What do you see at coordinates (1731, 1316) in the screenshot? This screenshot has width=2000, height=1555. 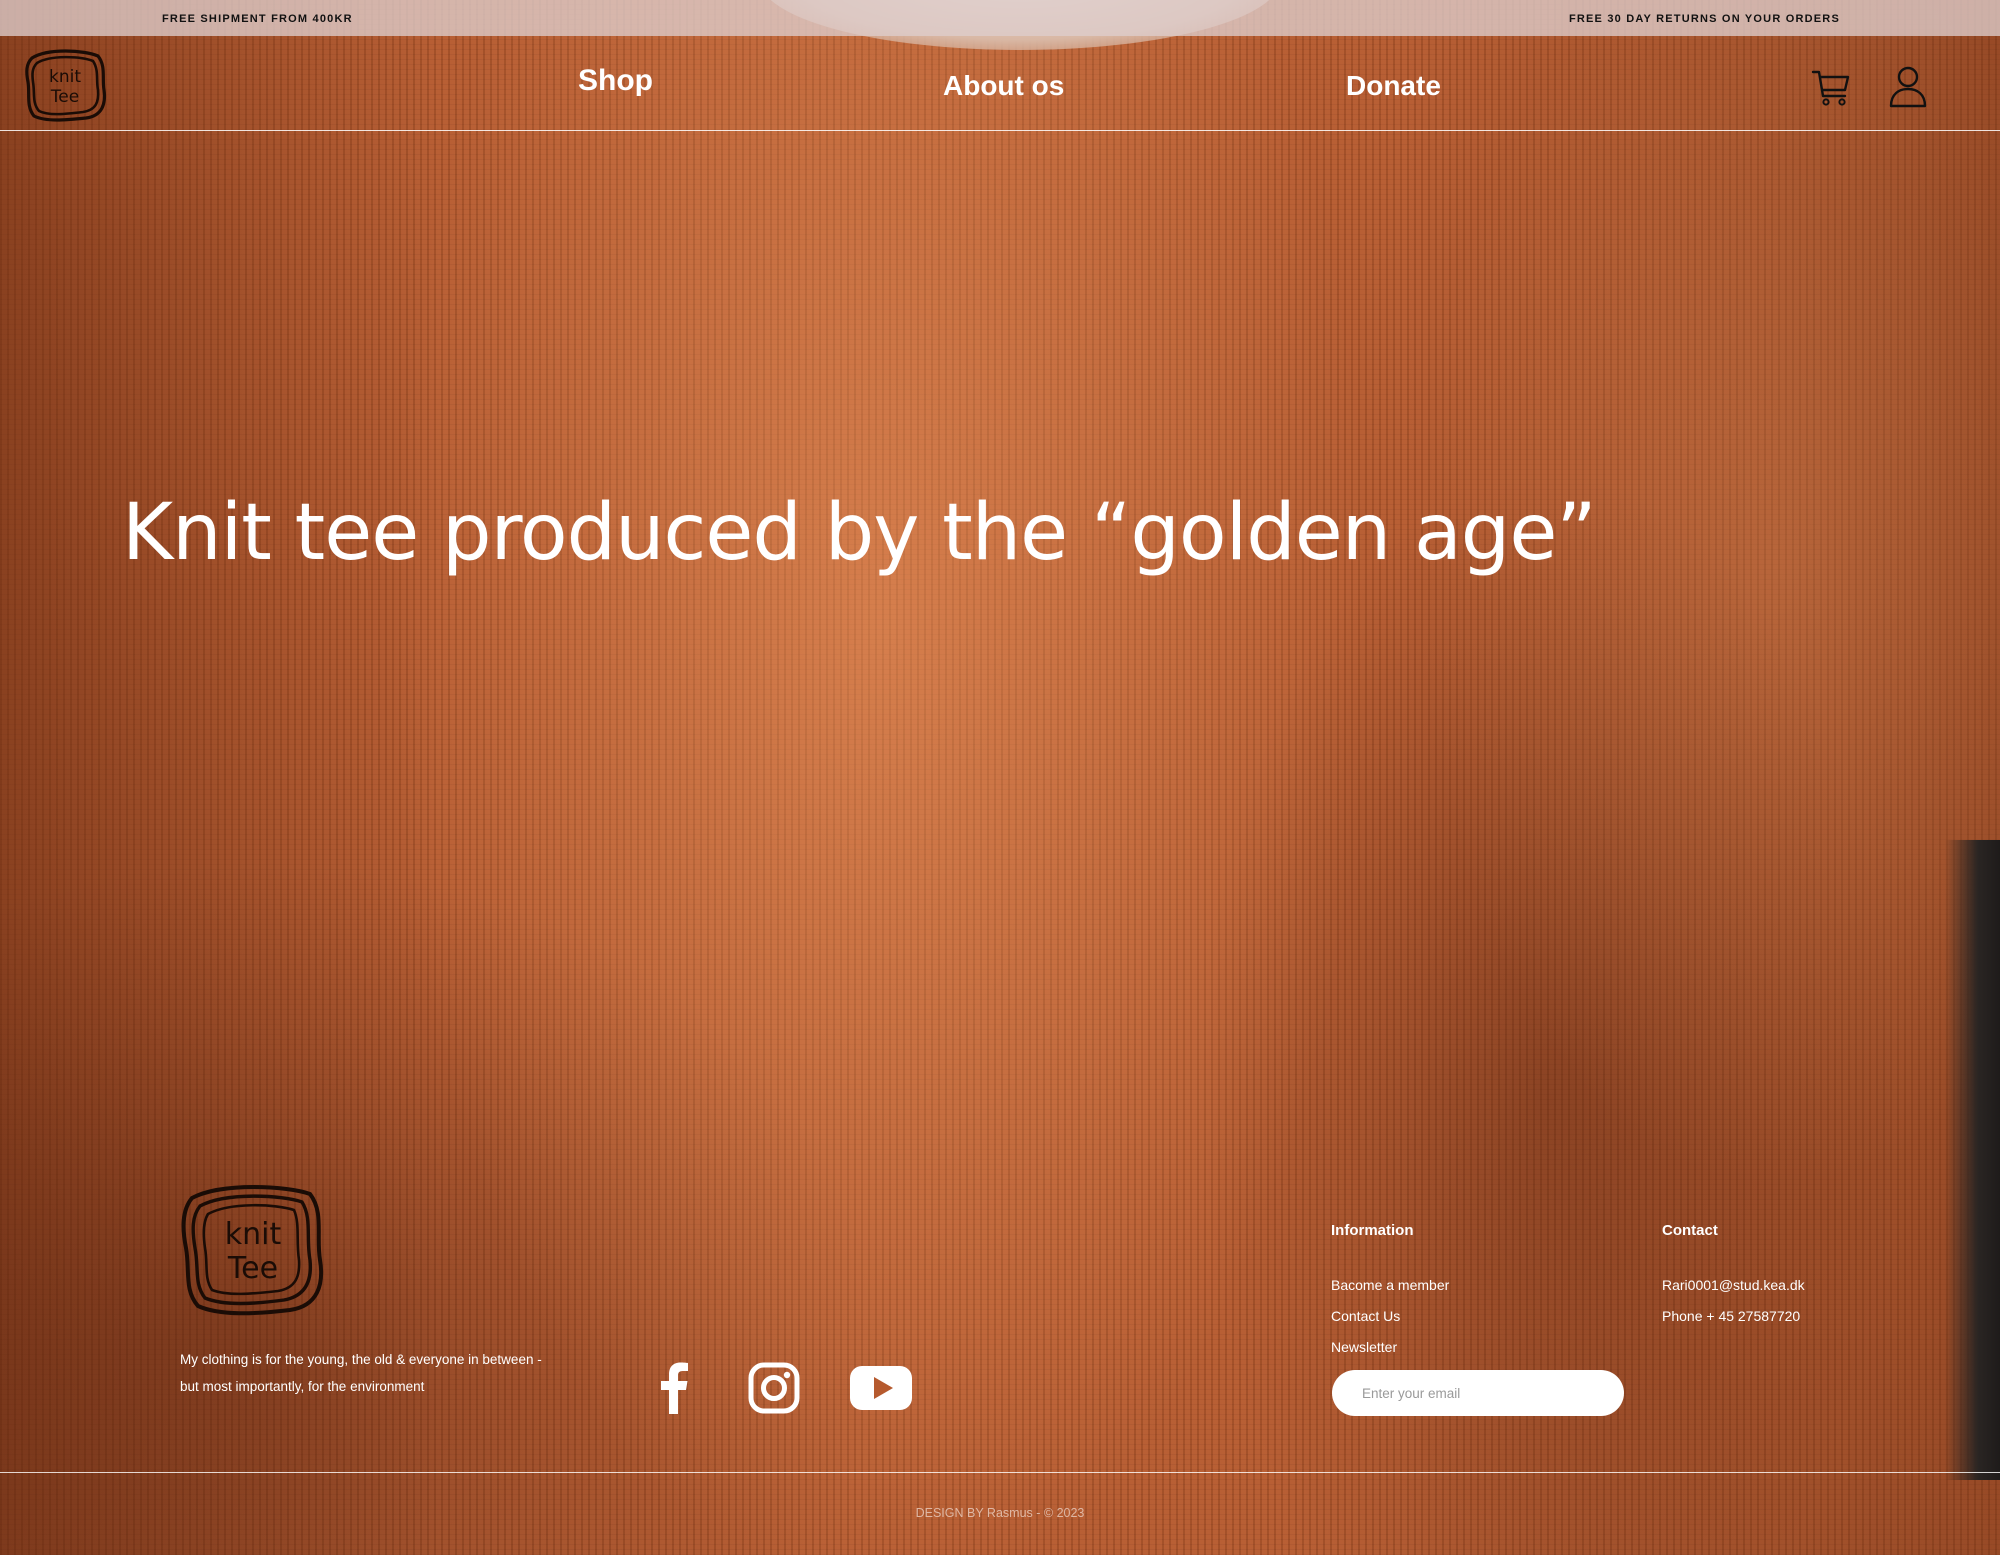 I see `contact-phone: Phone + 45 27587720` at bounding box center [1731, 1316].